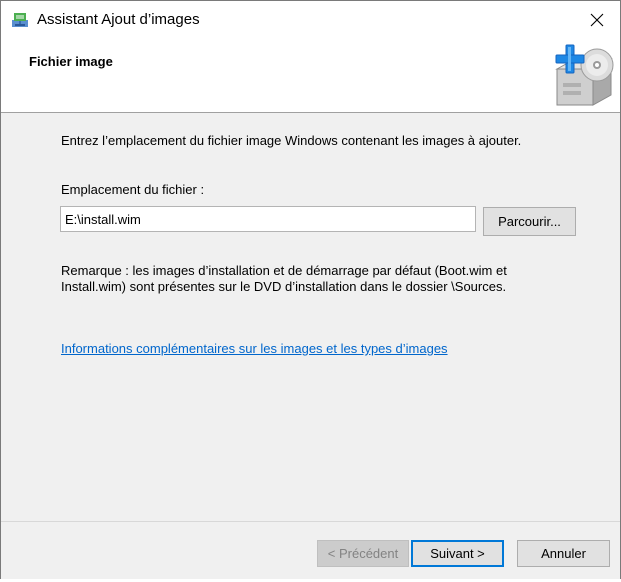 The height and width of the screenshot is (582, 621). I want to click on page-title: Fichier image, so click(71, 61).